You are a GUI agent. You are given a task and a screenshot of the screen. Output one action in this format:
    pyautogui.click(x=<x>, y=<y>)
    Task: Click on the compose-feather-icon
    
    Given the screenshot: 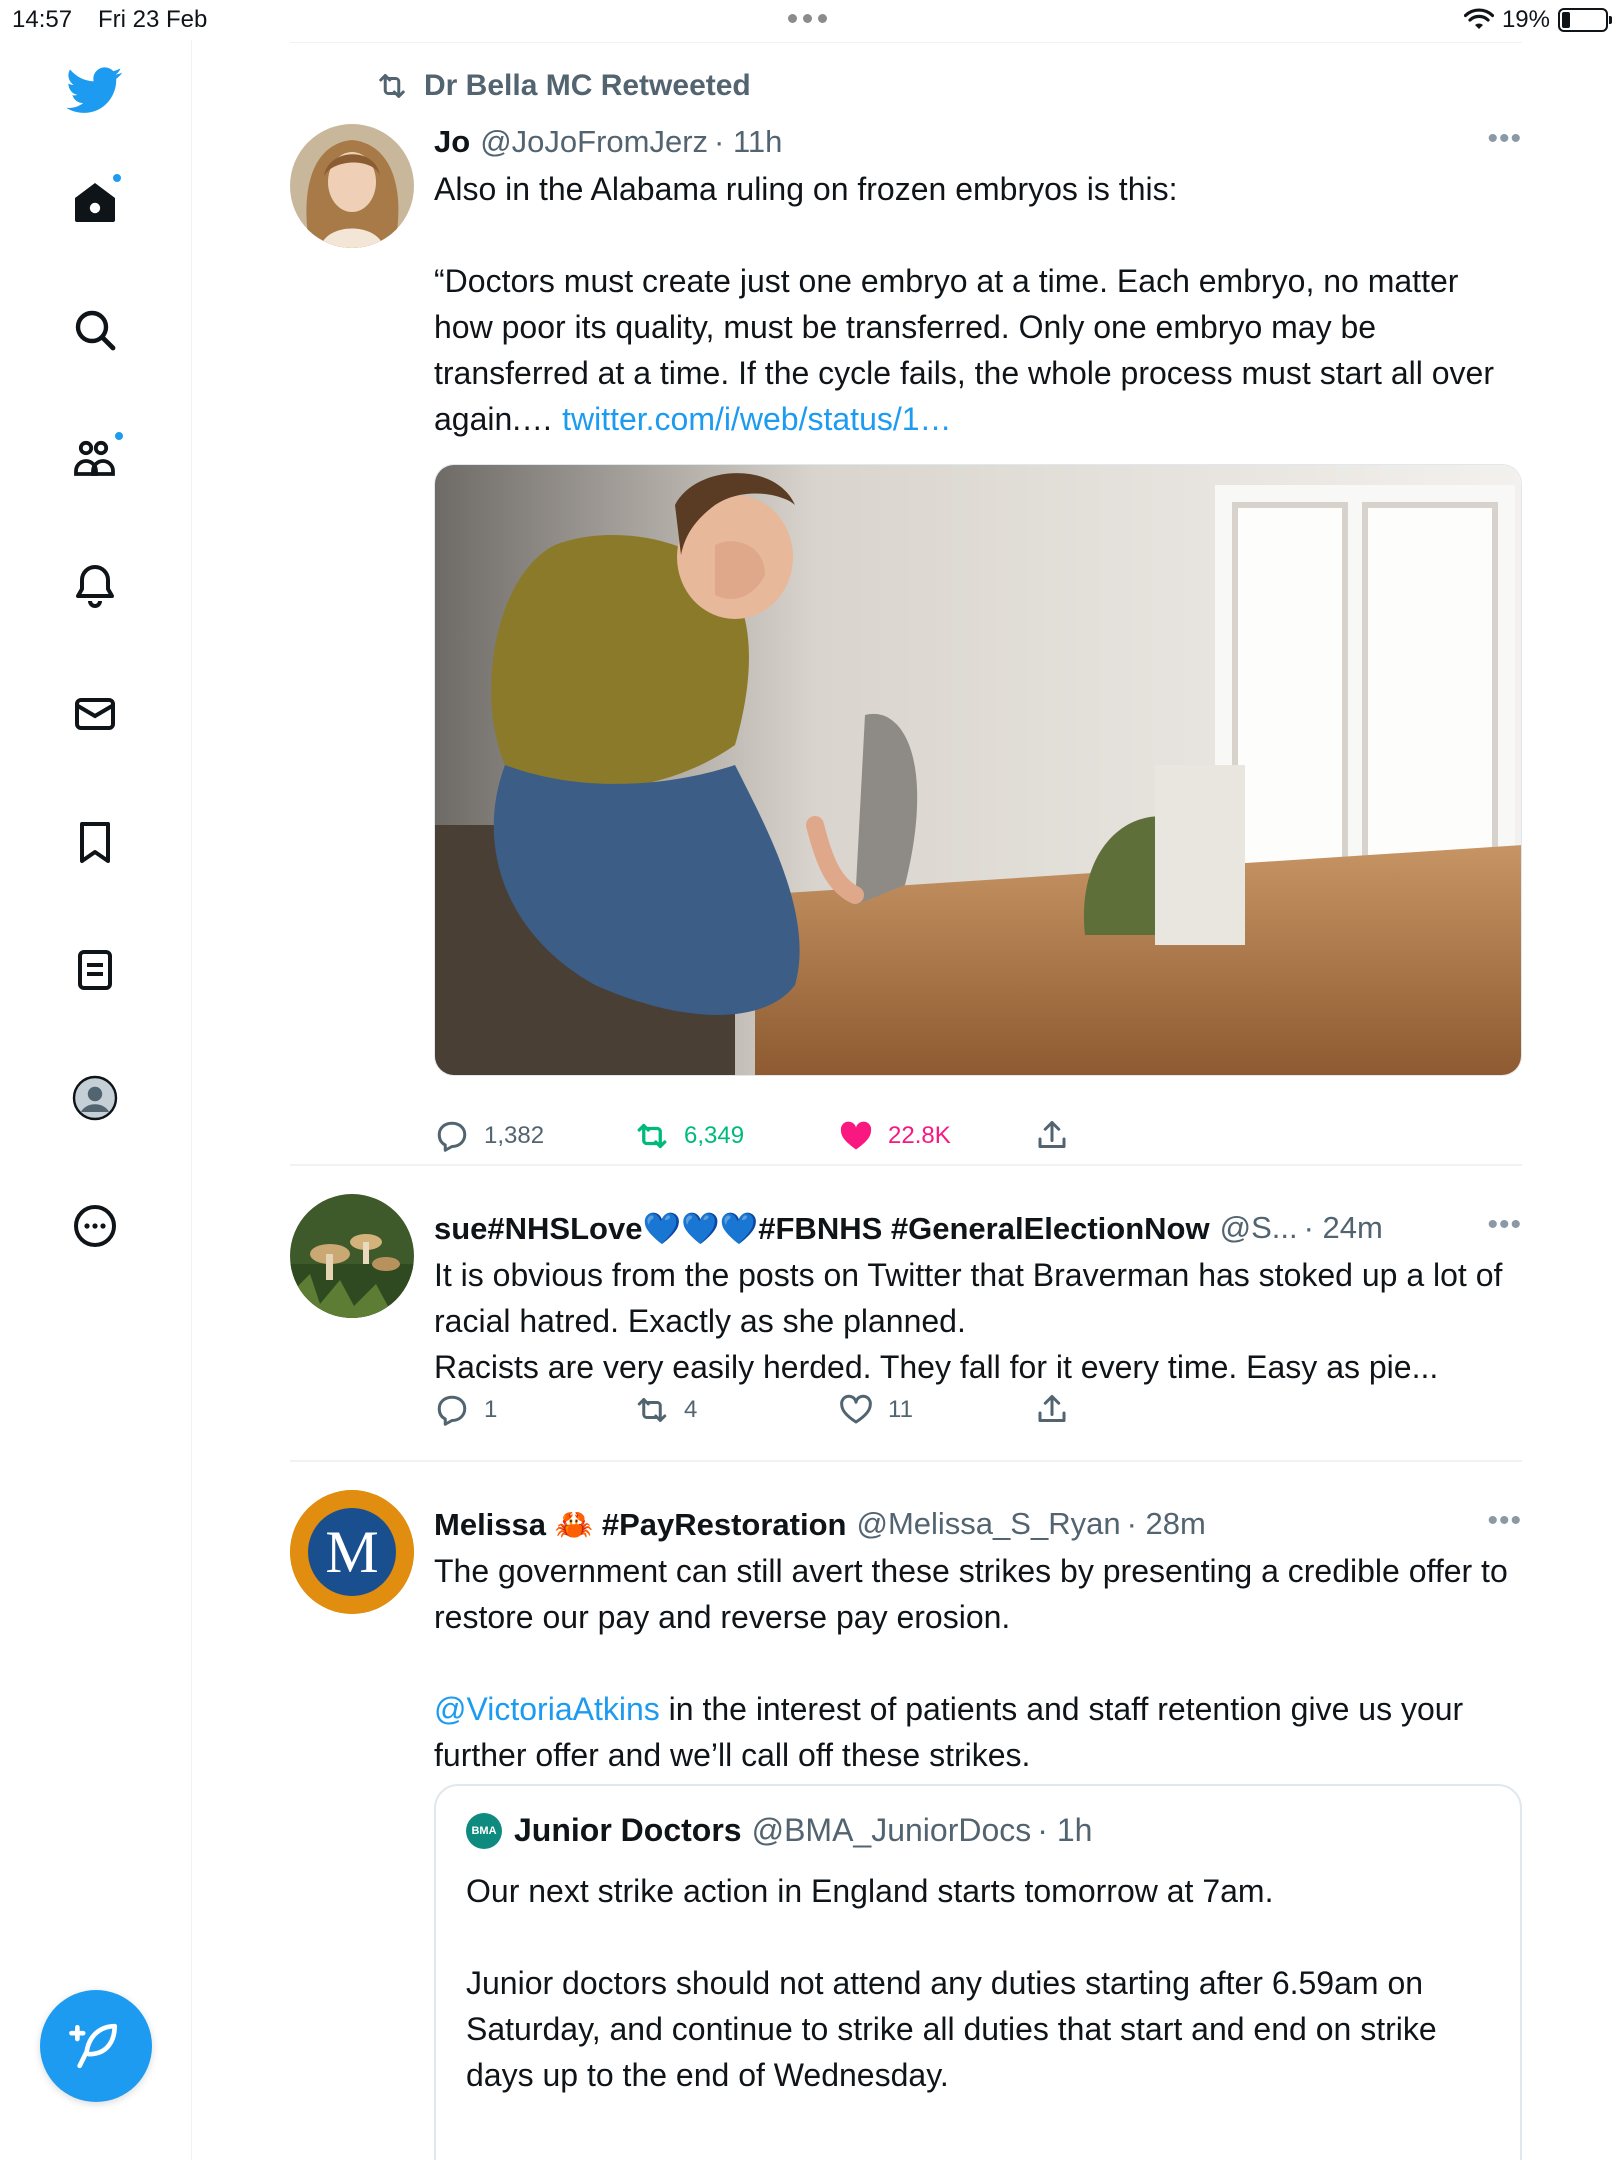 What is the action you would take?
    pyautogui.click(x=93, y=2046)
    